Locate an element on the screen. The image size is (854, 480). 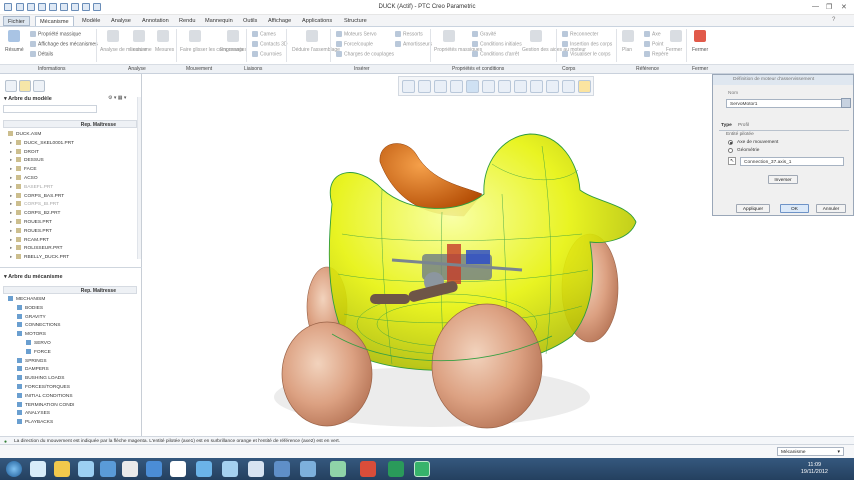
geometry-label: Géométrie is located at coordinates (748, 150).